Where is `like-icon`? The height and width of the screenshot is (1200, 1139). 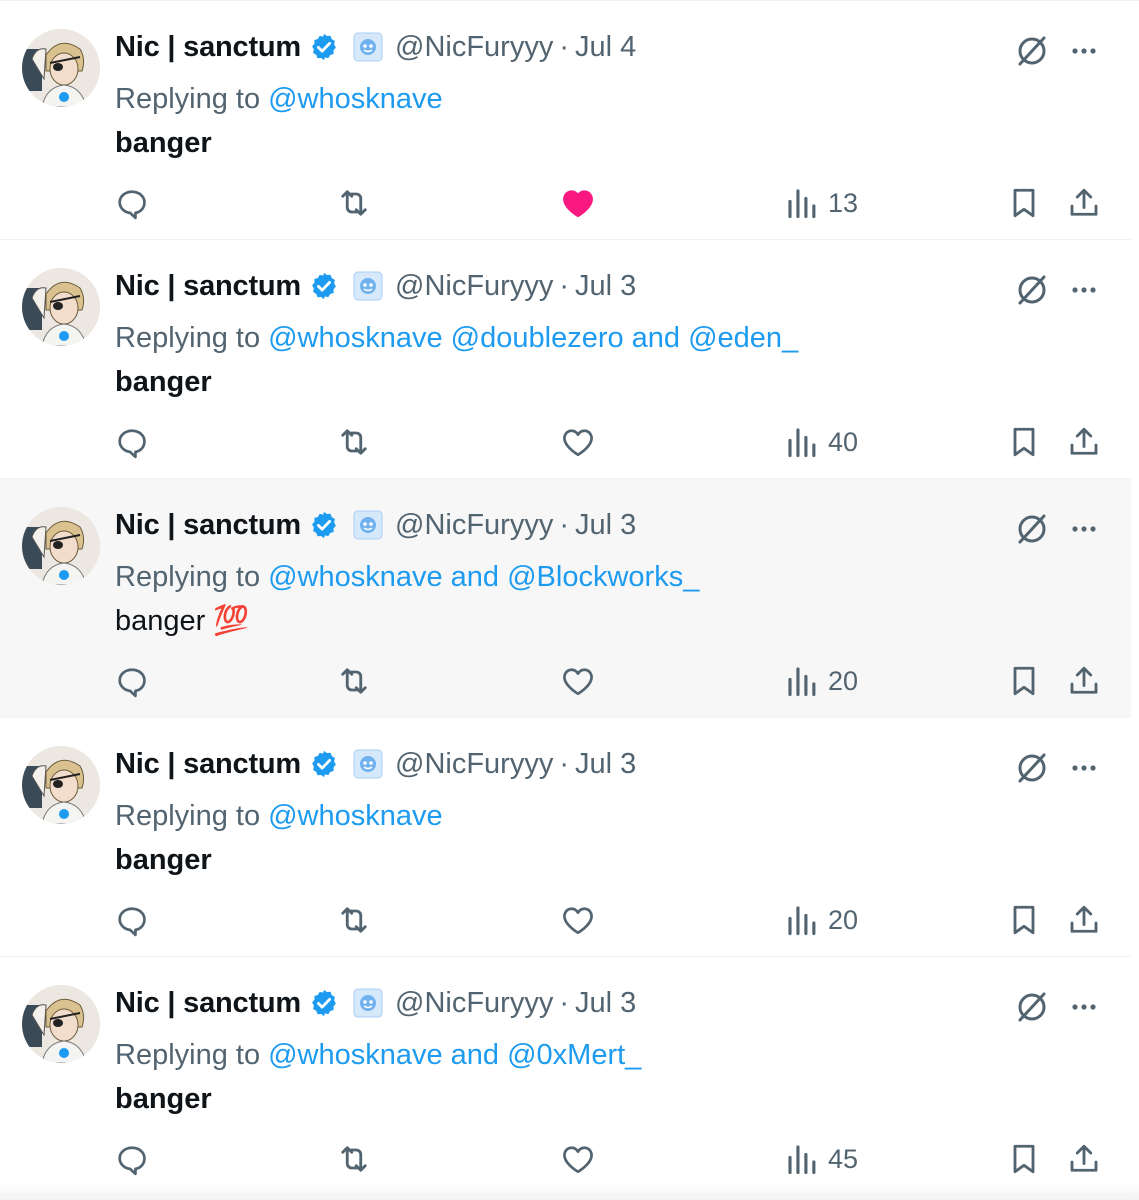
like-icon is located at coordinates (578, 682).